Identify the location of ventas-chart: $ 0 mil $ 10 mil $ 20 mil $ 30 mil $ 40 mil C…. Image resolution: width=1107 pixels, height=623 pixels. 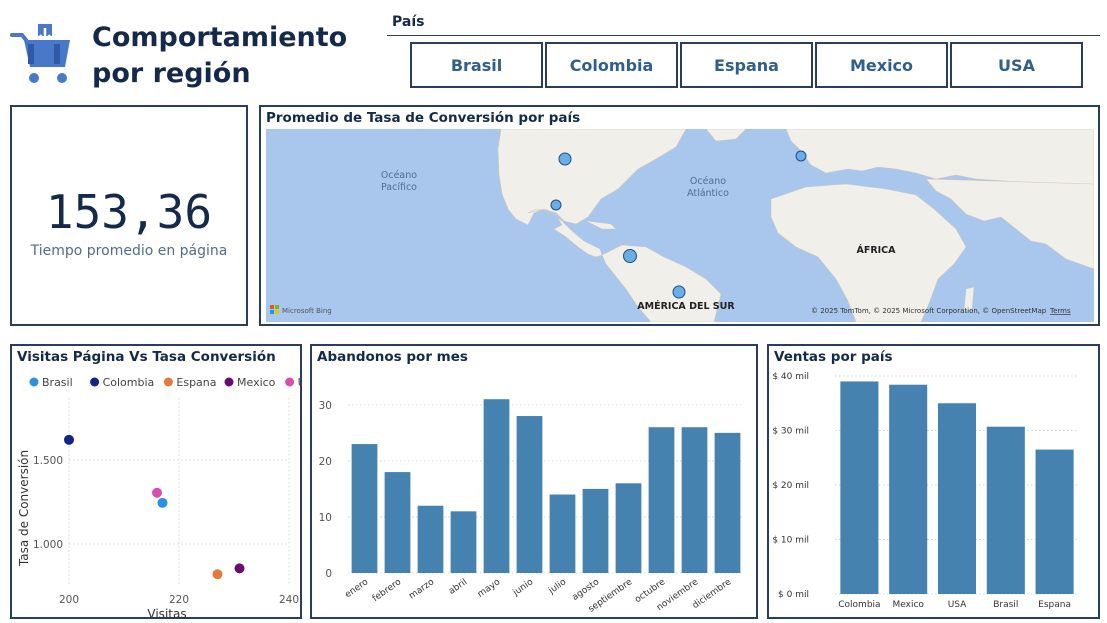
(925, 491).